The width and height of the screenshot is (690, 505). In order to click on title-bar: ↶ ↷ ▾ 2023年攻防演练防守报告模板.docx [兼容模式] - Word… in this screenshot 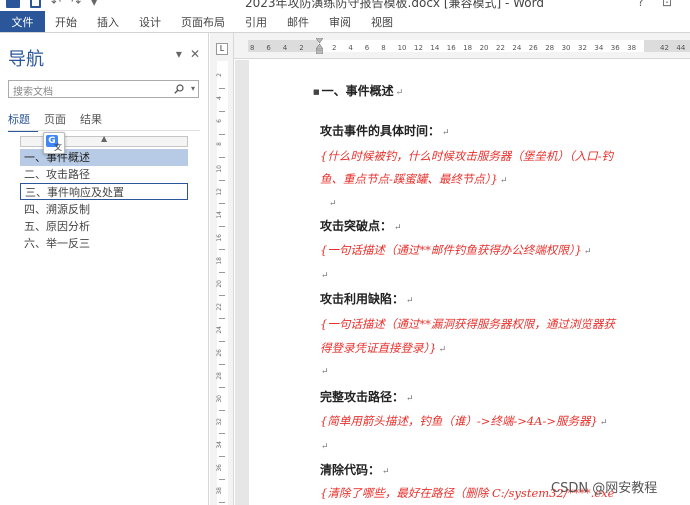, I will do `click(345, 5)`.